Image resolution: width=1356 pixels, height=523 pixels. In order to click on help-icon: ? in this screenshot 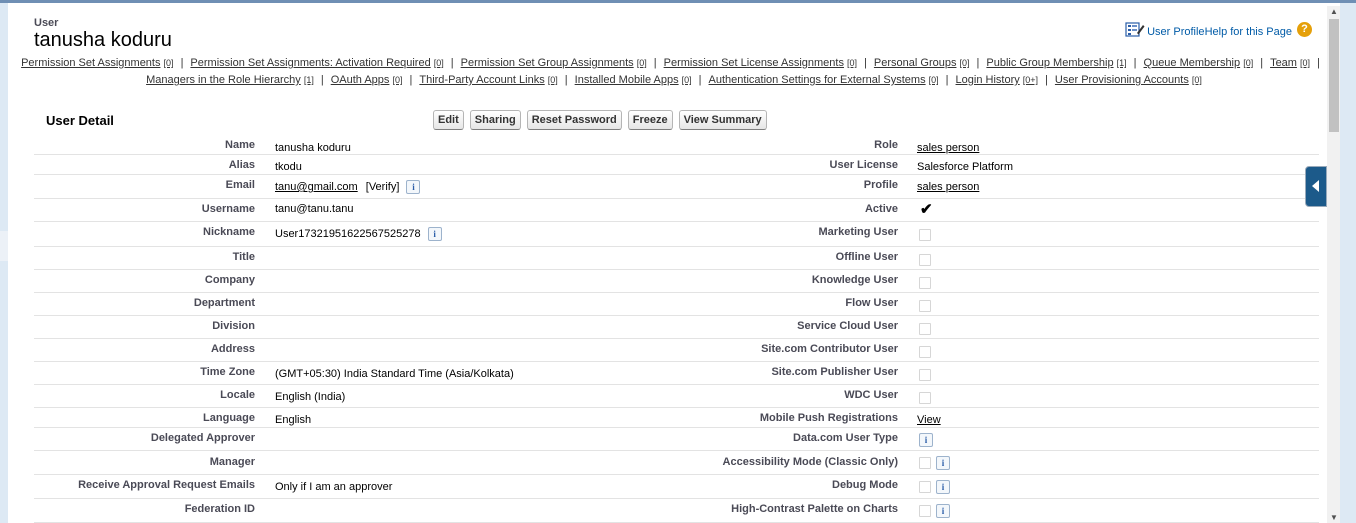, I will do `click(1304, 29)`.